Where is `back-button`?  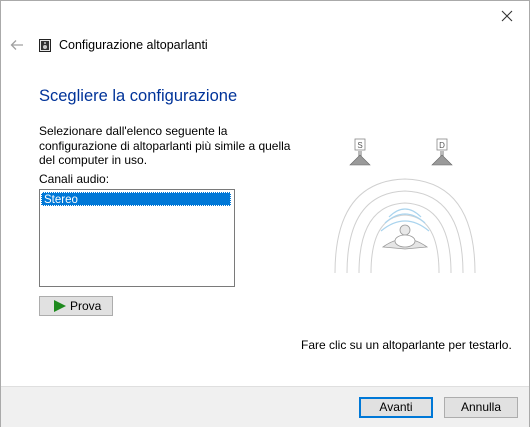
back-button is located at coordinates (17, 45).